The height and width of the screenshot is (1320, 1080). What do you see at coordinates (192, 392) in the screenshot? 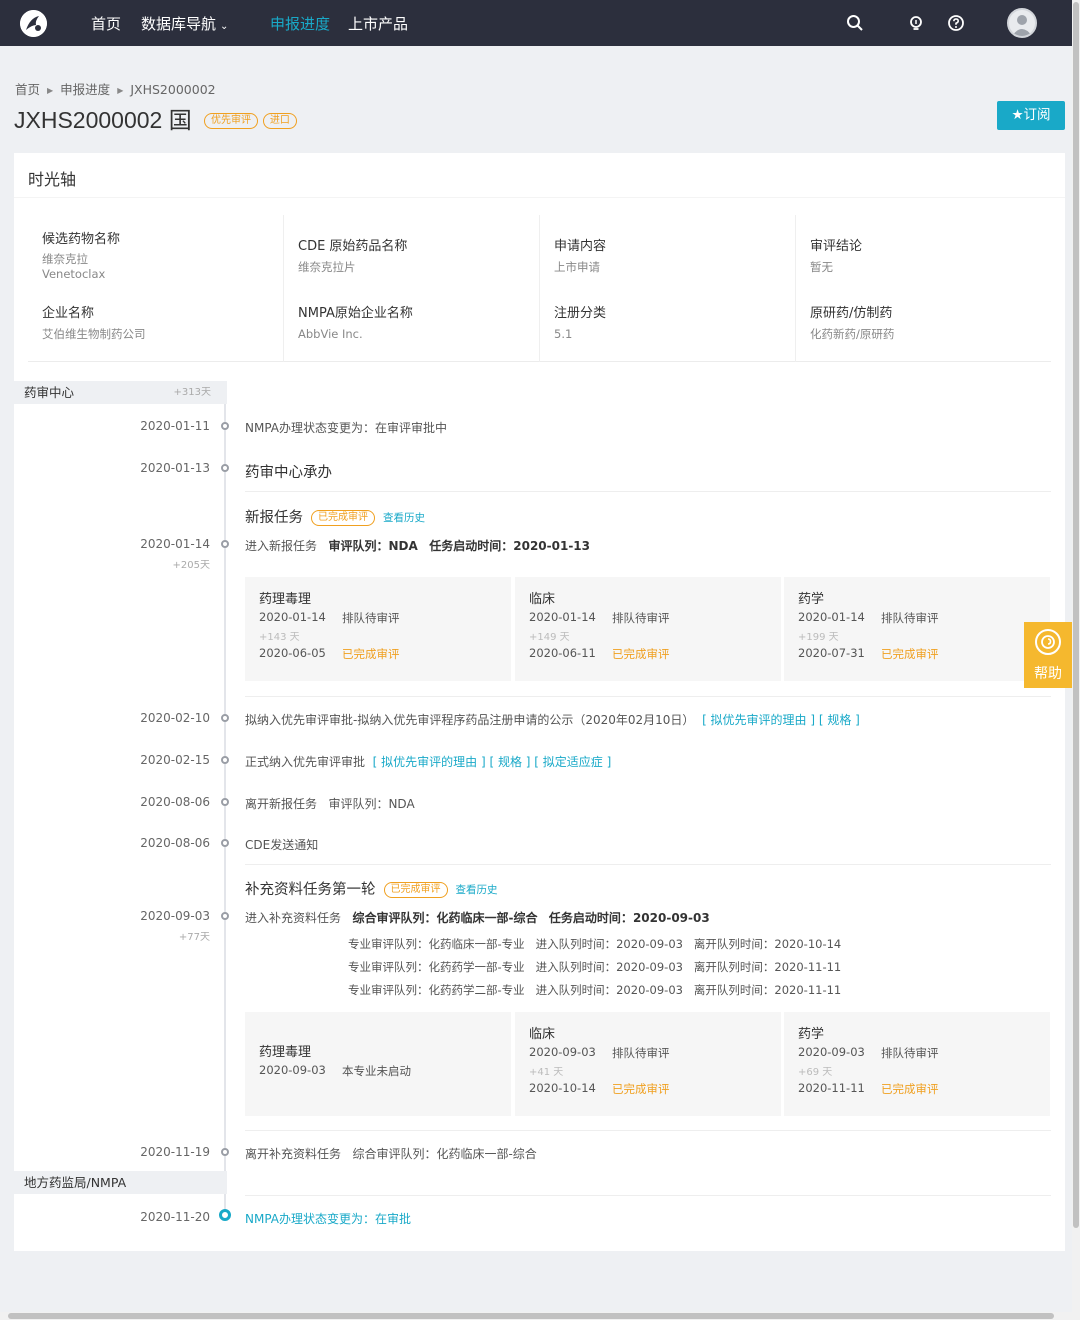
I see `section-delta: +313天` at bounding box center [192, 392].